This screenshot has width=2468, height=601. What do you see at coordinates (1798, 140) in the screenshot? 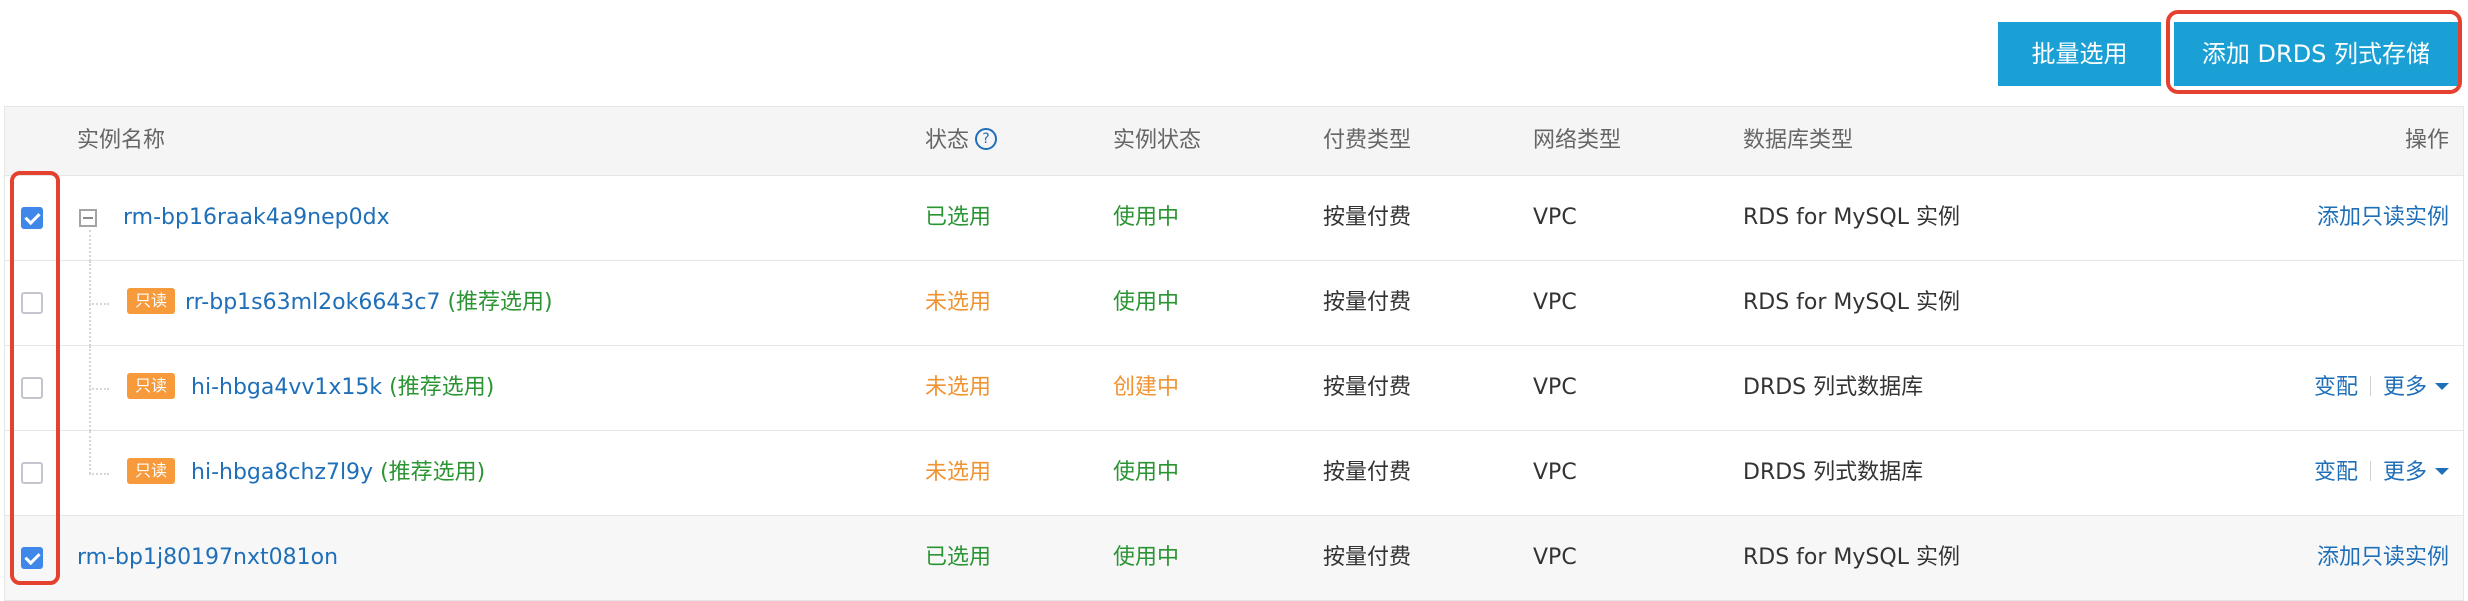
I see `header-db-type: 数据库类型` at bounding box center [1798, 140].